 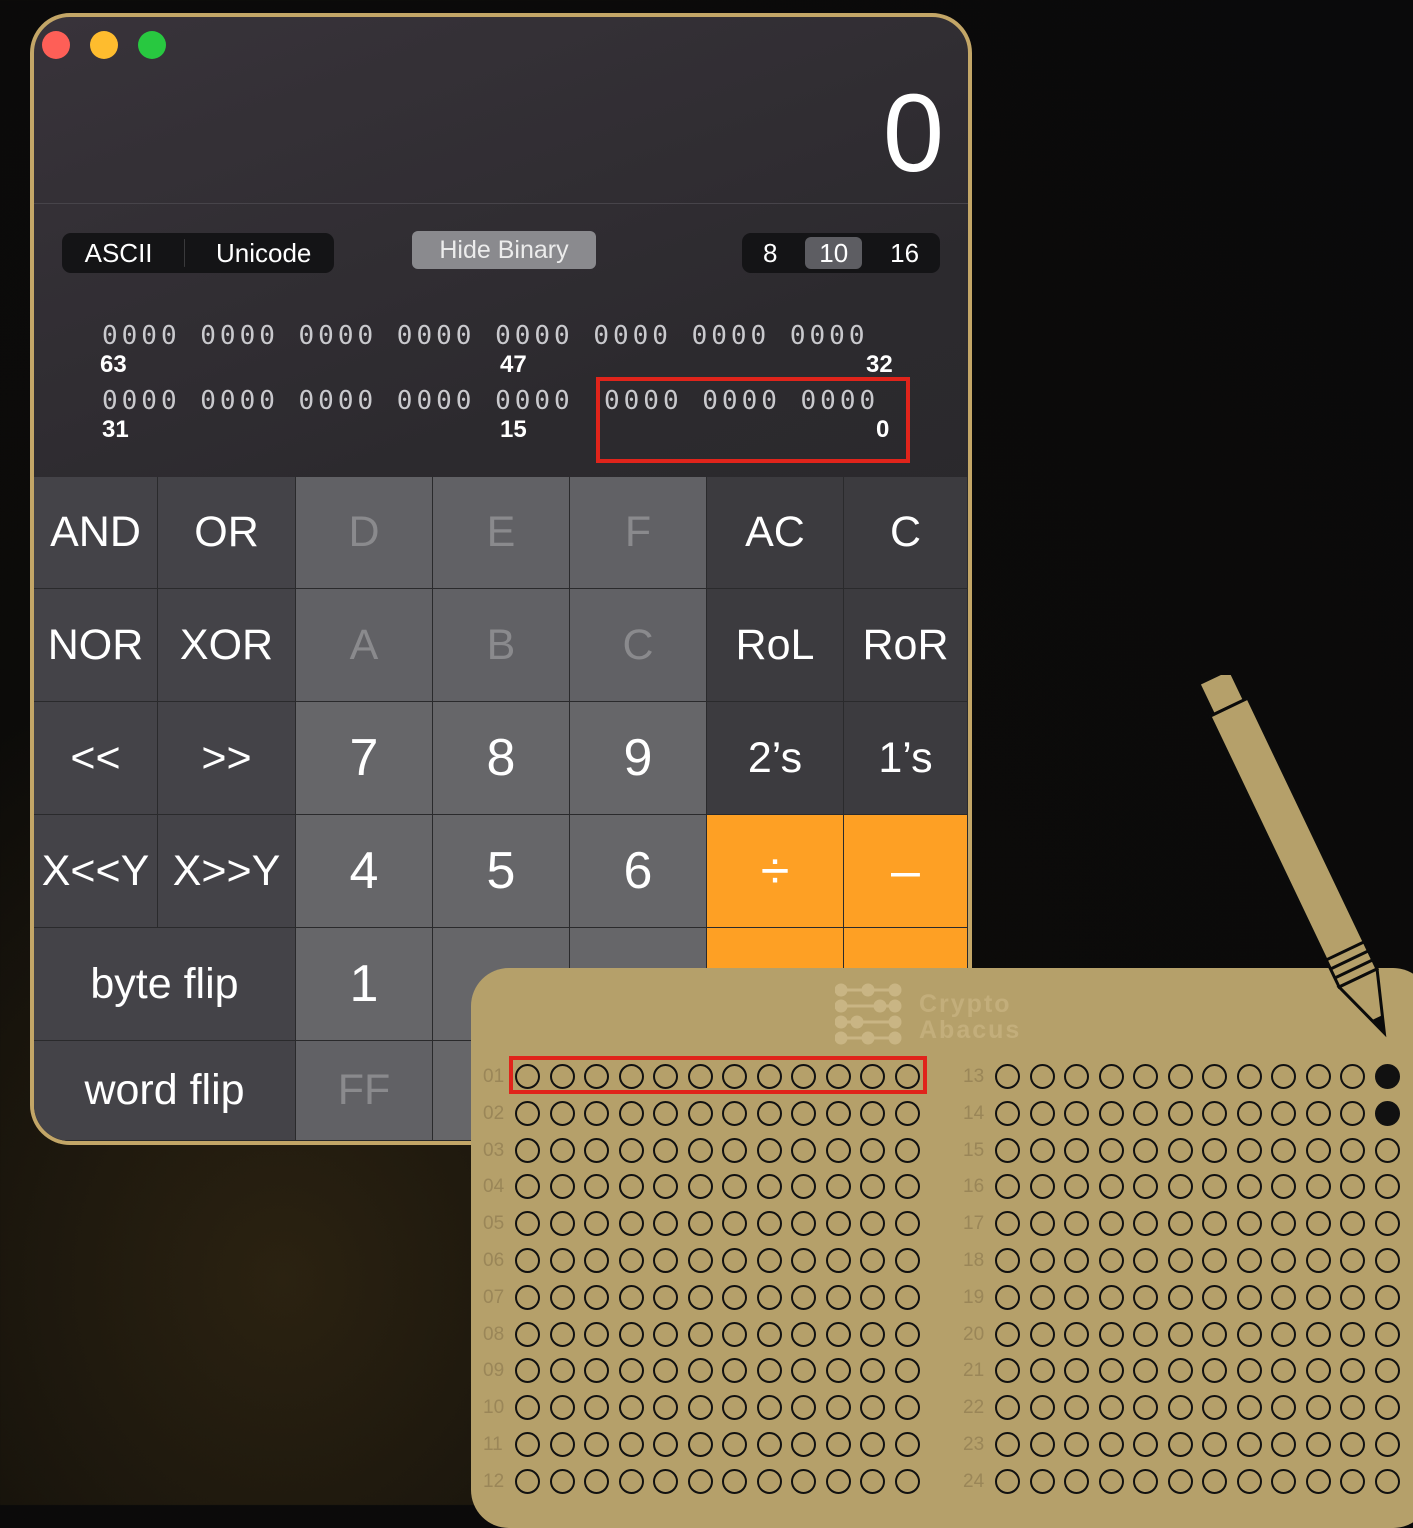 I want to click on binary-row-high: 0000 0000 0000 0000 0000 0000 0000 0000, so click(x=485, y=336).